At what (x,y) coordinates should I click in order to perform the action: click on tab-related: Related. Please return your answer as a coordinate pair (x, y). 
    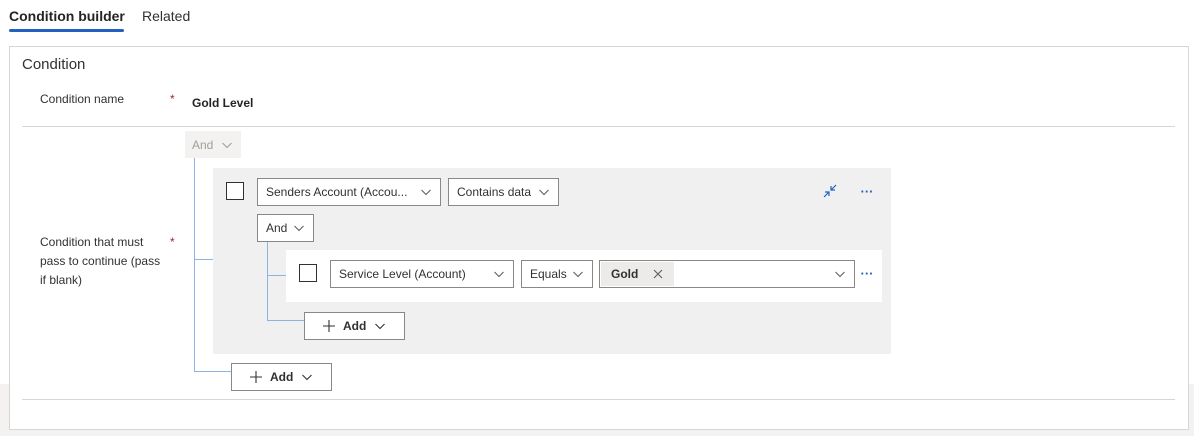
    Looking at the image, I should click on (166, 16).